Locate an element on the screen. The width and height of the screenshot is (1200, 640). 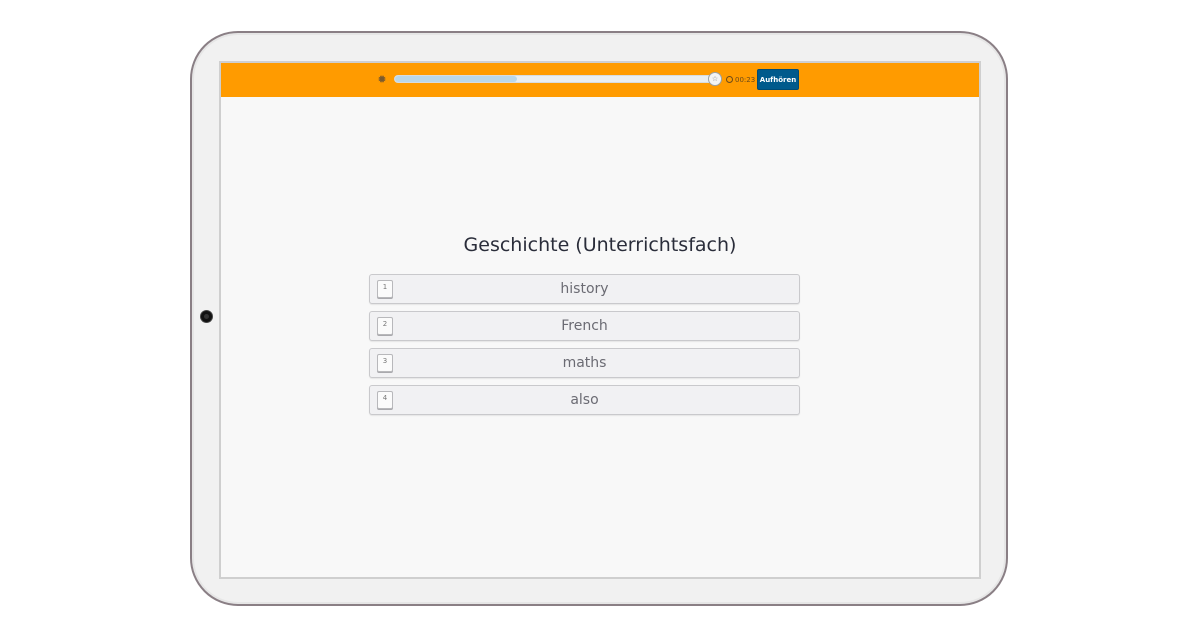
clock-icon is located at coordinates (729, 79).